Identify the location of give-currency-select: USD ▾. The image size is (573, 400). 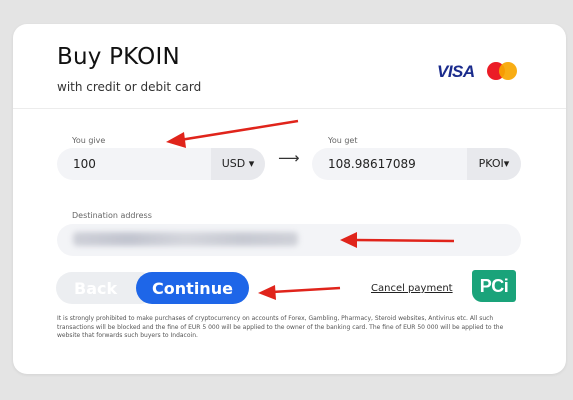
(238, 164).